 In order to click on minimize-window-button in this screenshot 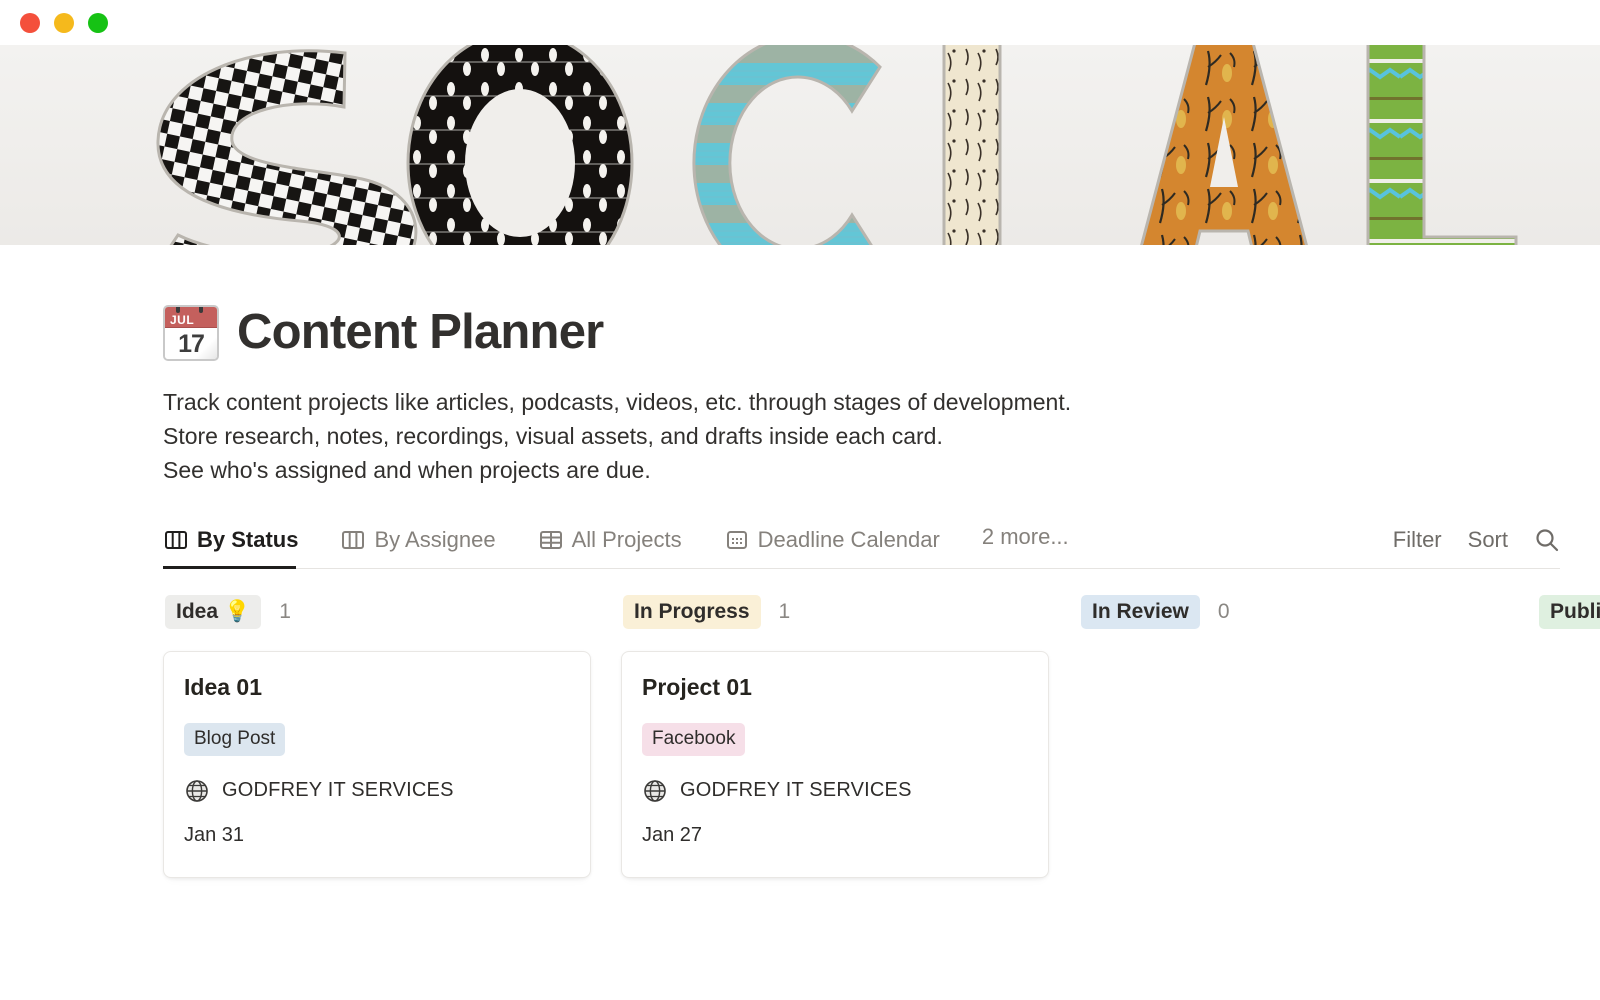, I will do `click(64, 22)`.